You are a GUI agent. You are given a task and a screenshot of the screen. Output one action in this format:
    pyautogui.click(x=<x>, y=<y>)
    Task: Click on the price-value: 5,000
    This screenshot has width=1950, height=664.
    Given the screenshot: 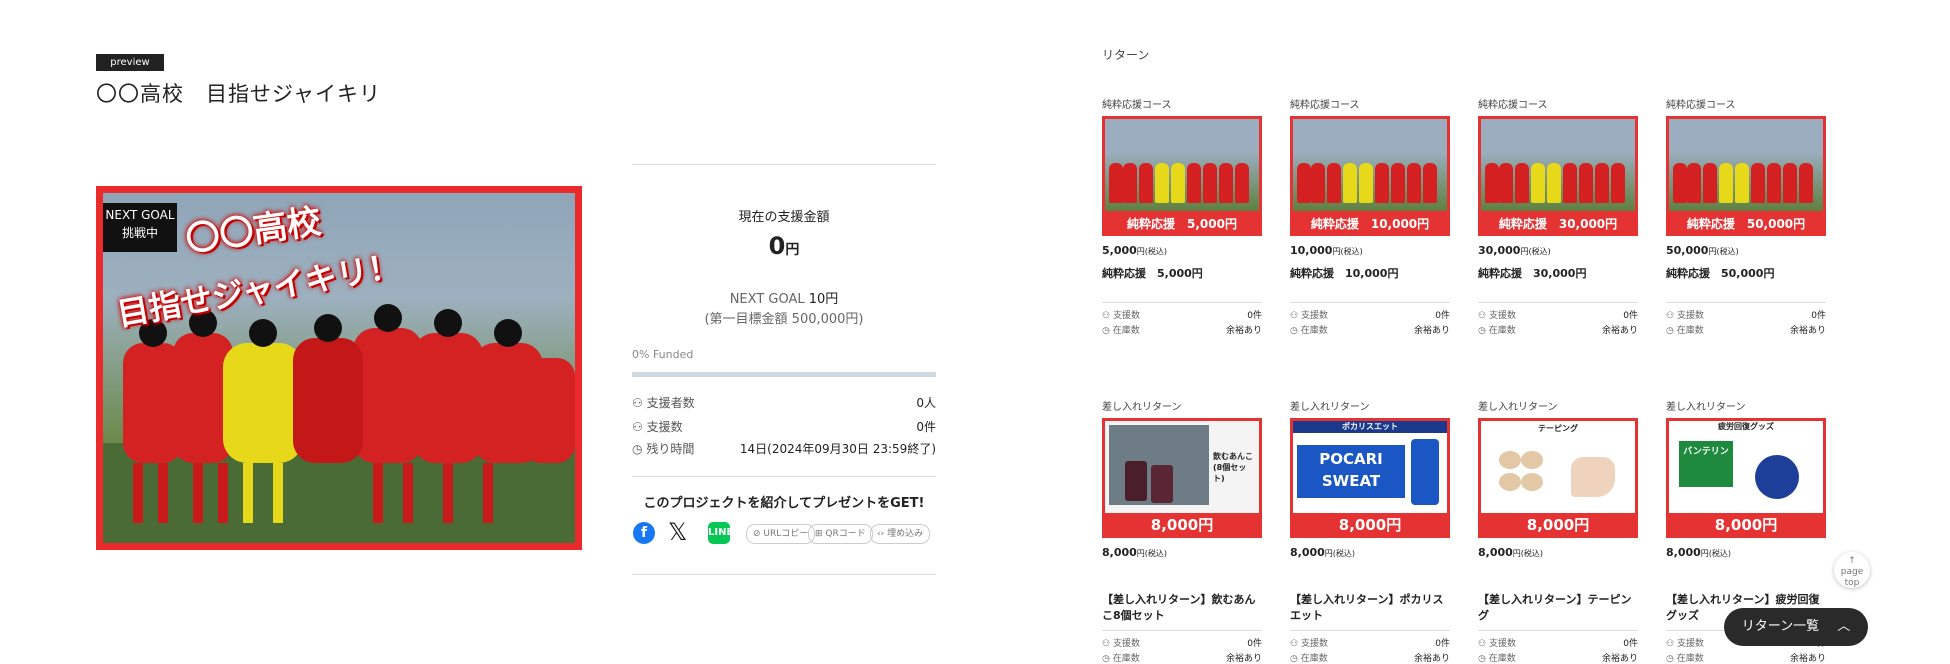 What is the action you would take?
    pyautogui.click(x=1119, y=250)
    